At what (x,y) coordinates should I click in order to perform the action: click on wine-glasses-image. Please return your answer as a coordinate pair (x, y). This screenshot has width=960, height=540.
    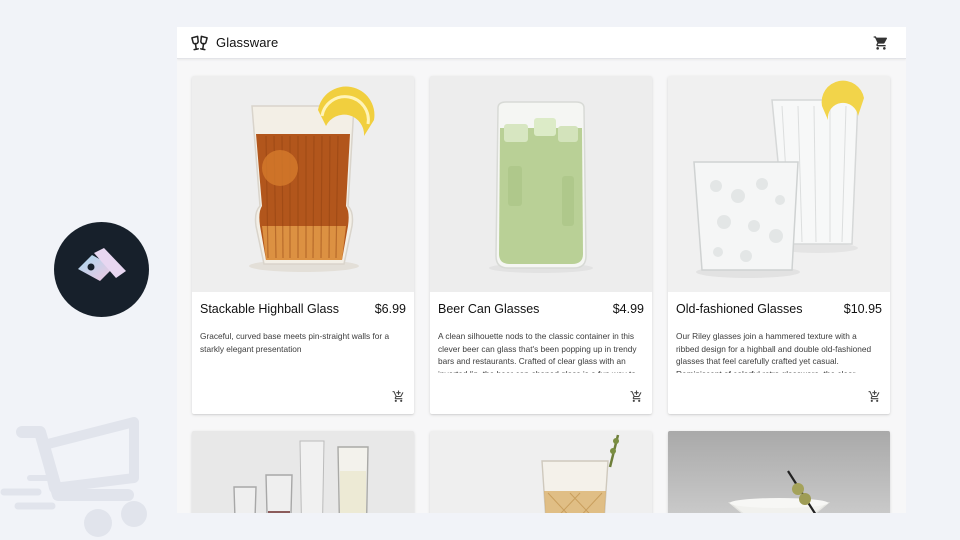
    Looking at the image, I should click on (303, 472).